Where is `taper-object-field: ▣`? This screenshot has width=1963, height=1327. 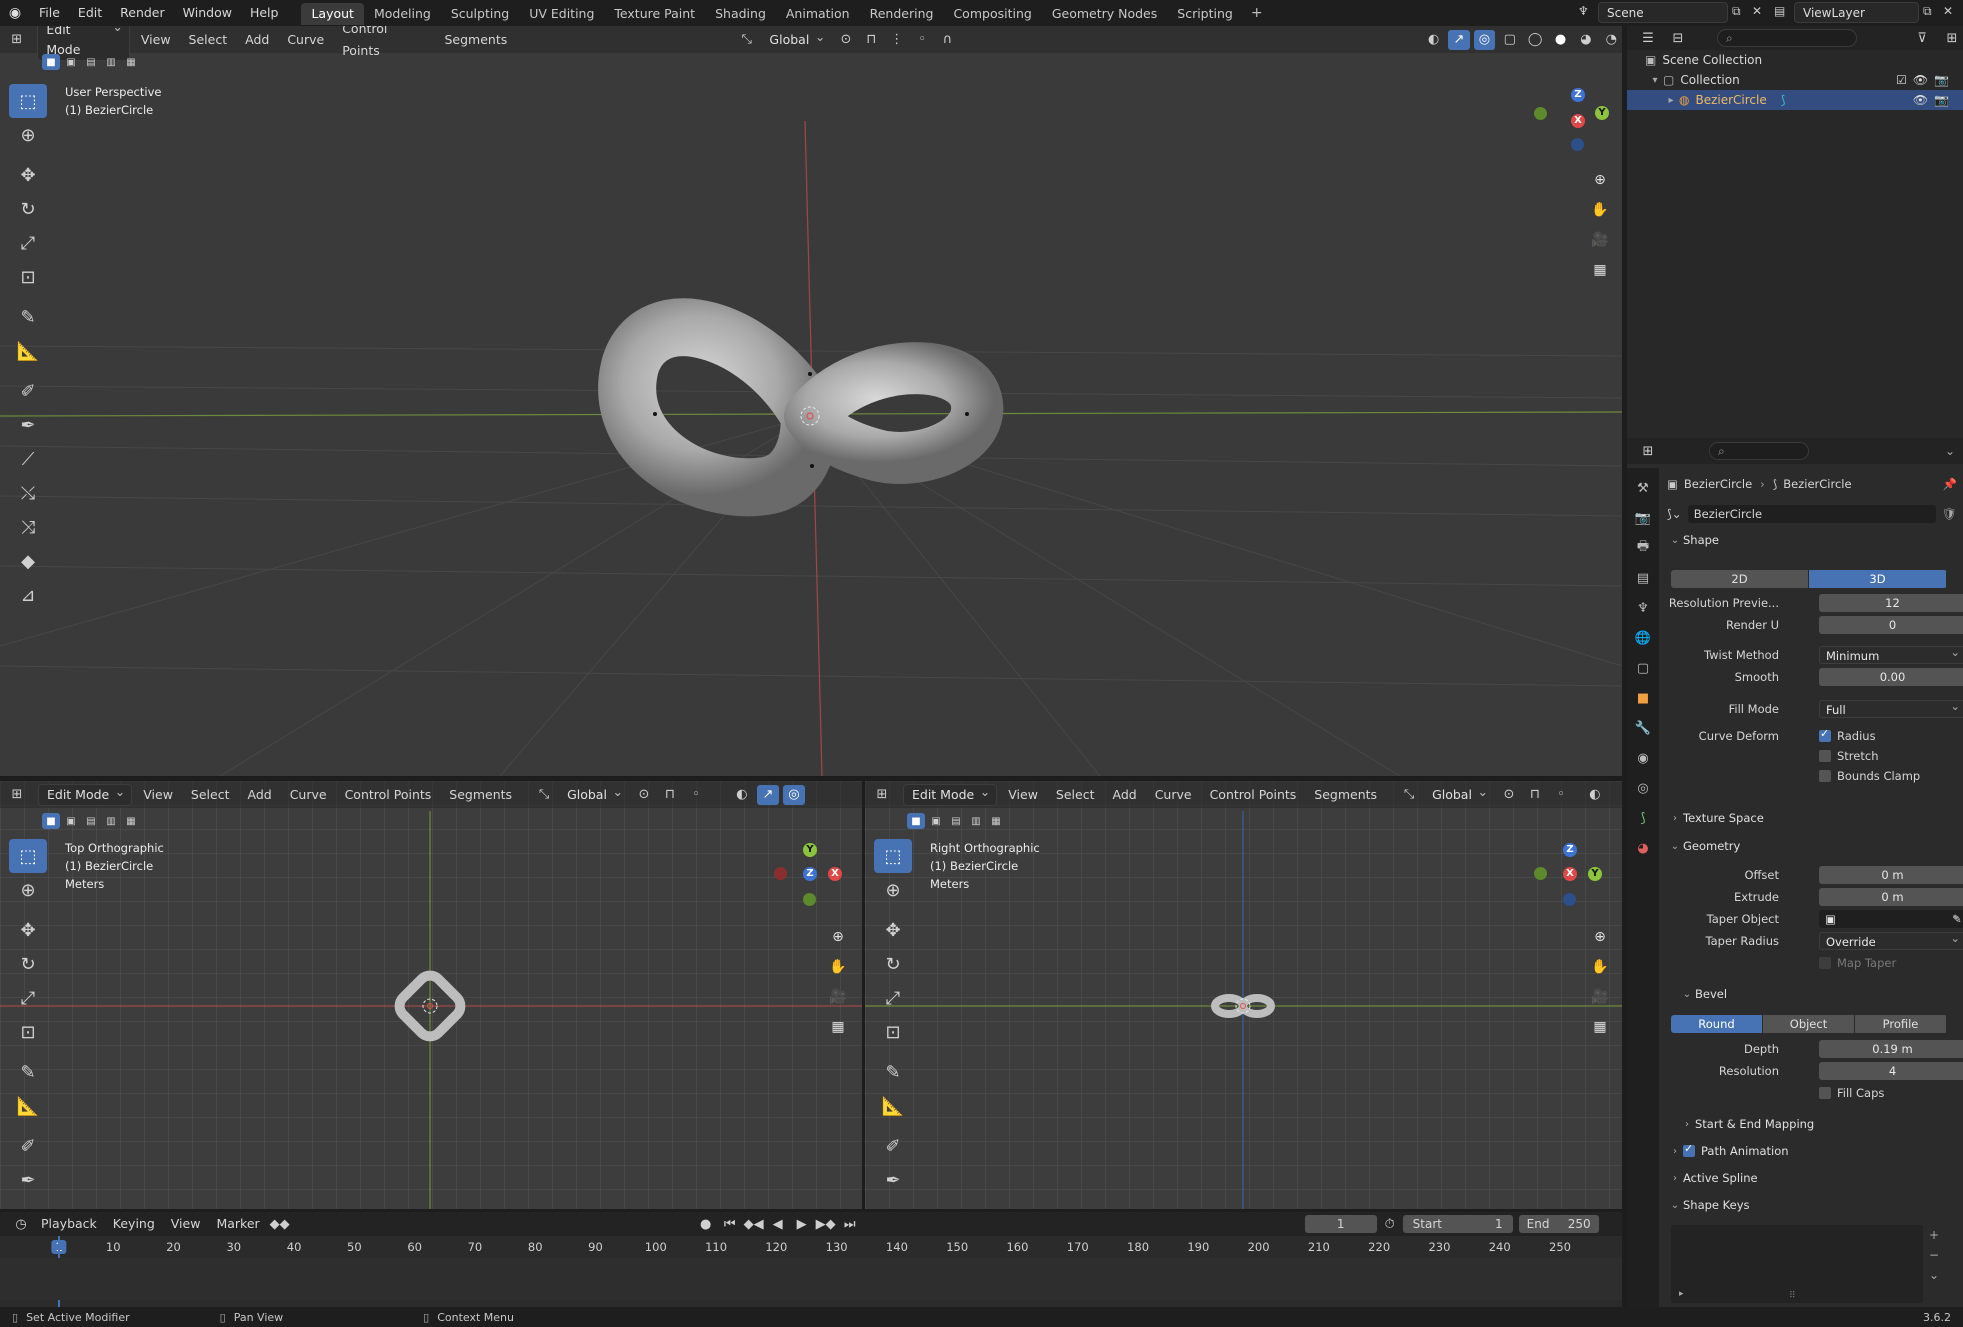 taper-object-field: ▣ is located at coordinates (1891, 917).